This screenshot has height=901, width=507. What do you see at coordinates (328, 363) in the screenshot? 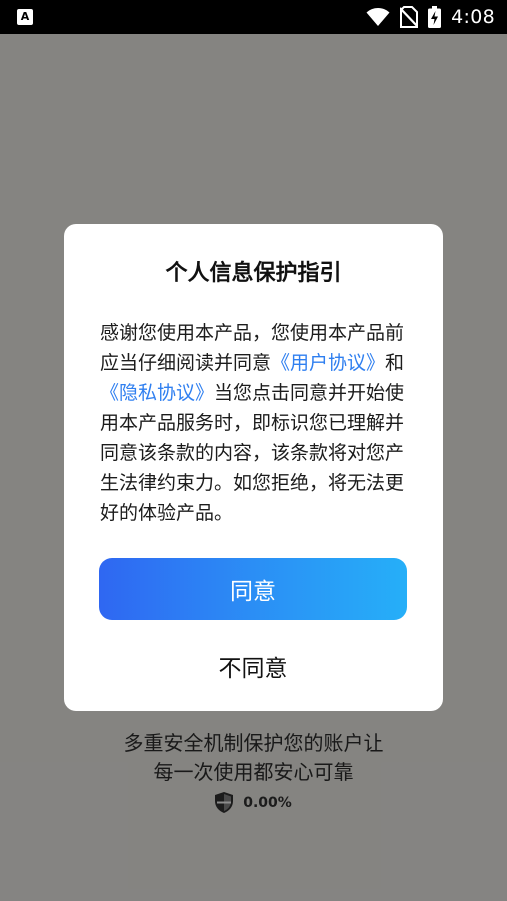
I see `user-agreement-link: 《用户协议》` at bounding box center [328, 363].